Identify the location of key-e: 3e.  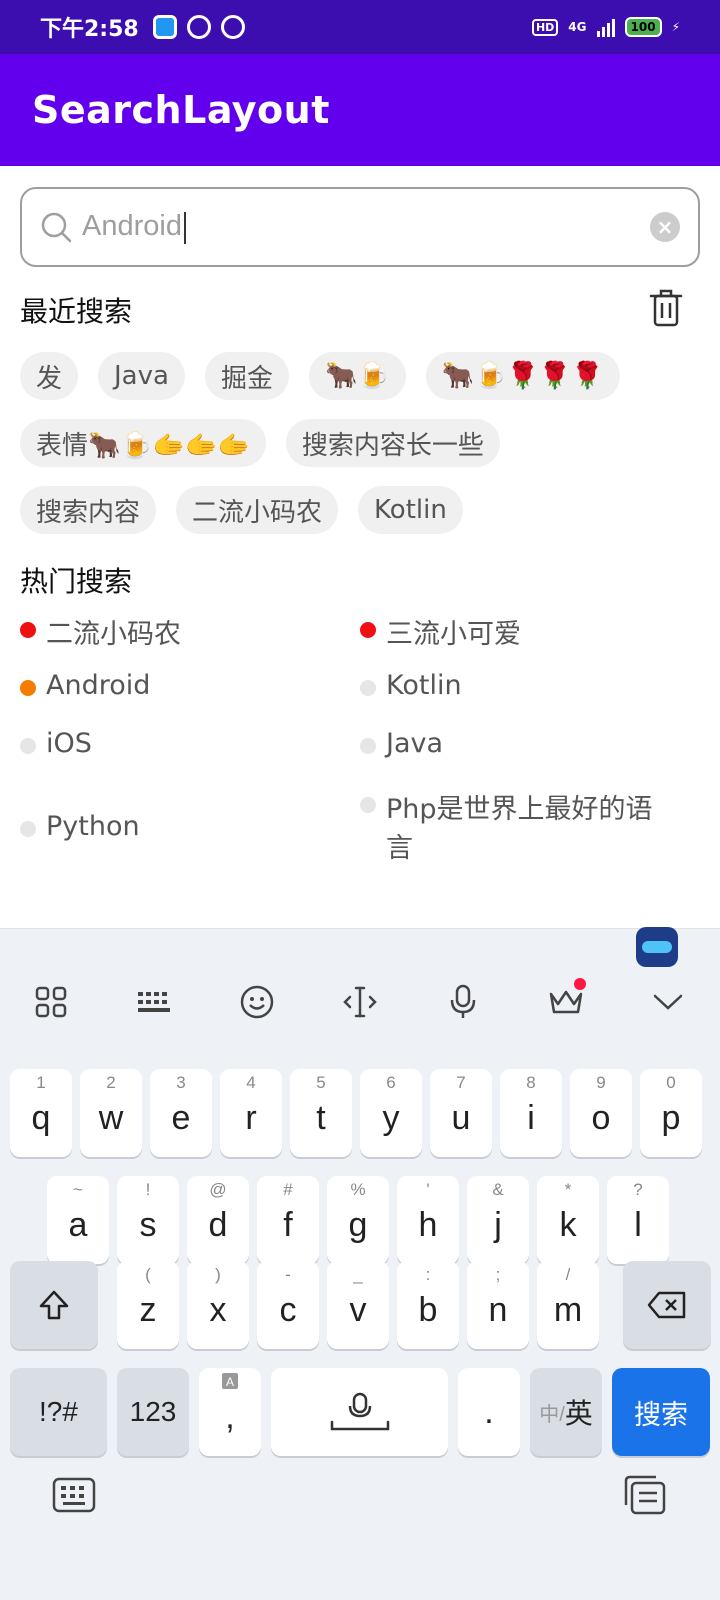
(181, 1113).